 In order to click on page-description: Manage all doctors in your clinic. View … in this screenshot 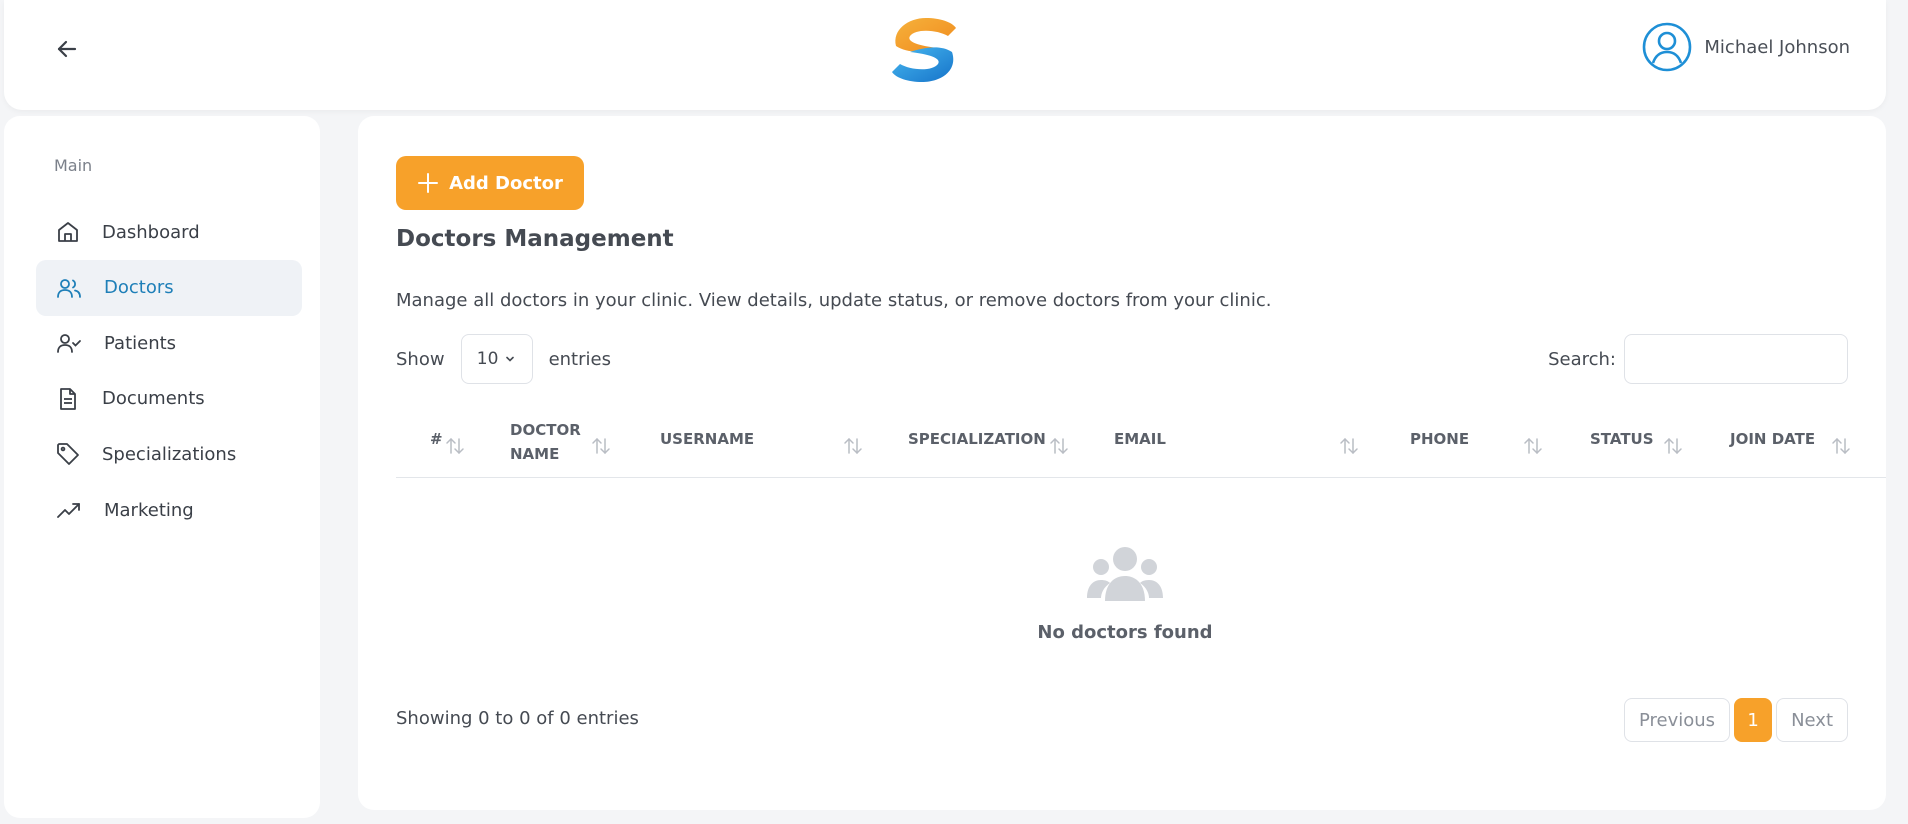, I will do `click(834, 300)`.